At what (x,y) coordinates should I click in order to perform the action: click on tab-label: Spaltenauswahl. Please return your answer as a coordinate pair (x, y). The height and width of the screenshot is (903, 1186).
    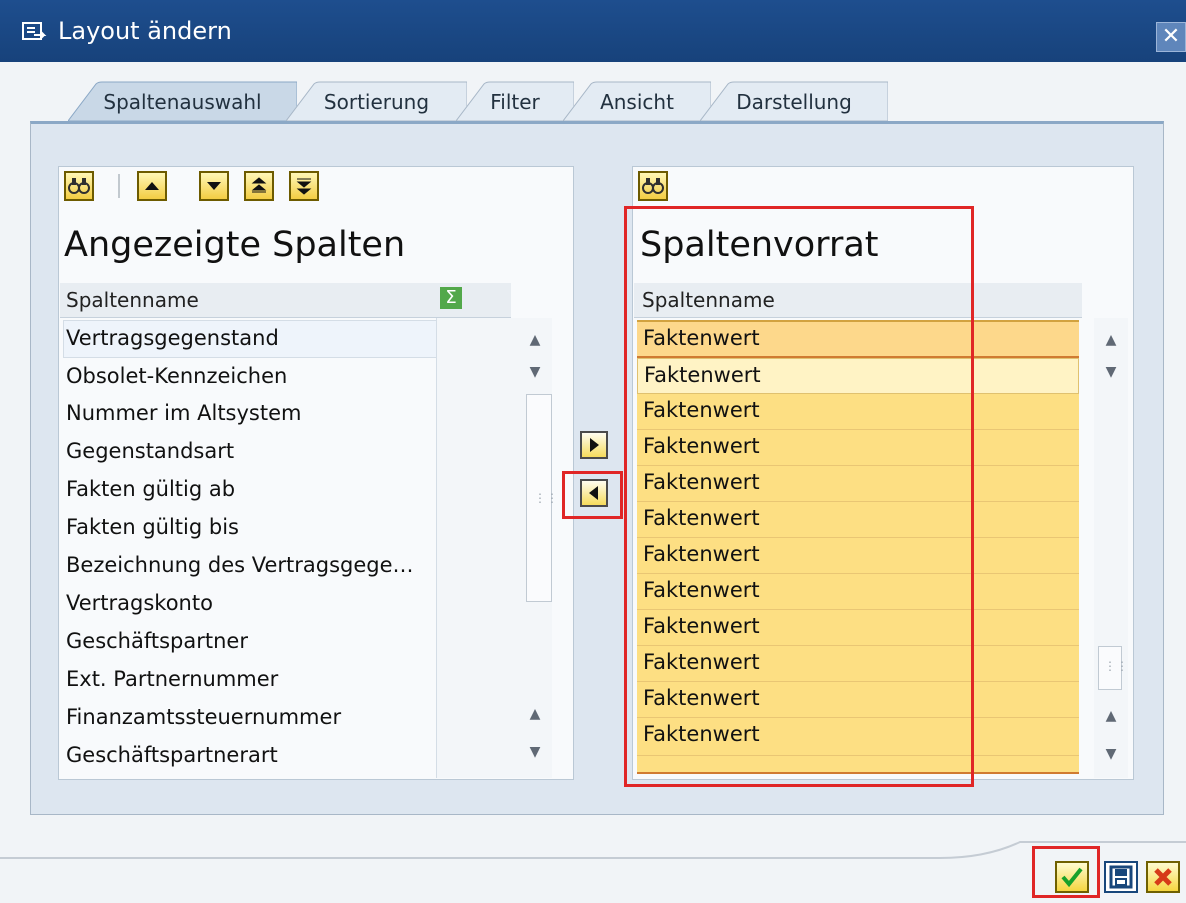
    Looking at the image, I should click on (182, 102).